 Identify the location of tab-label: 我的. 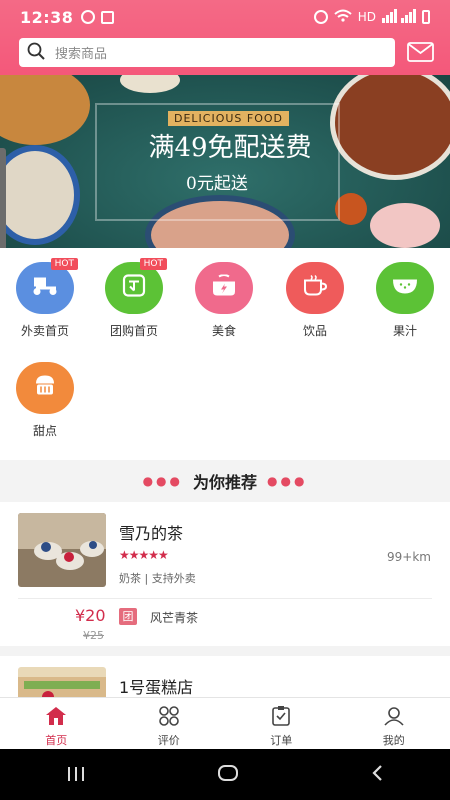
(393, 740).